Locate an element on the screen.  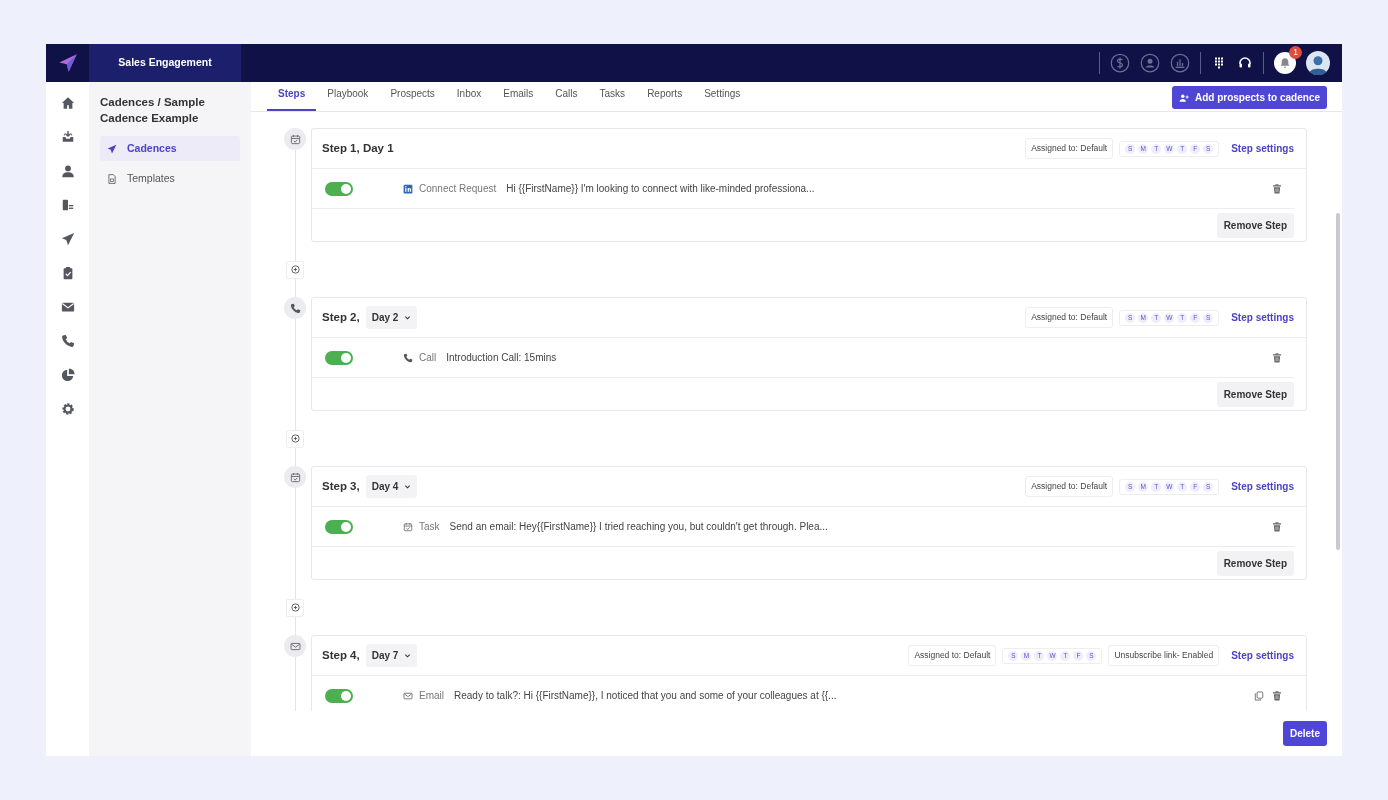
step-type-label: Call is located at coordinates (428, 358).